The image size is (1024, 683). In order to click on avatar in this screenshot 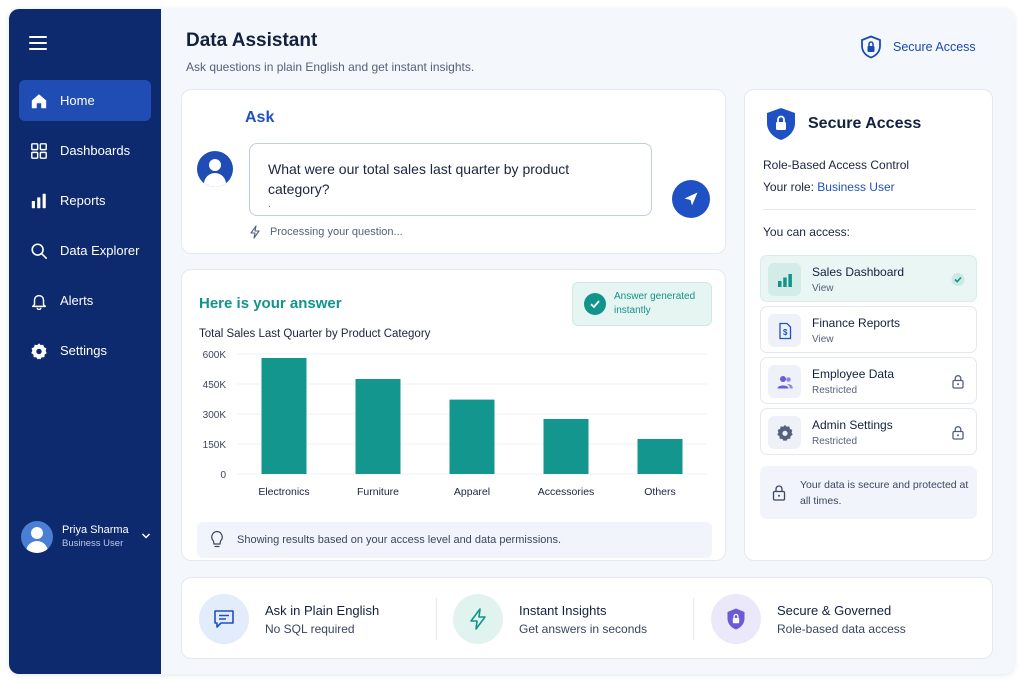, I will do `click(37, 537)`.